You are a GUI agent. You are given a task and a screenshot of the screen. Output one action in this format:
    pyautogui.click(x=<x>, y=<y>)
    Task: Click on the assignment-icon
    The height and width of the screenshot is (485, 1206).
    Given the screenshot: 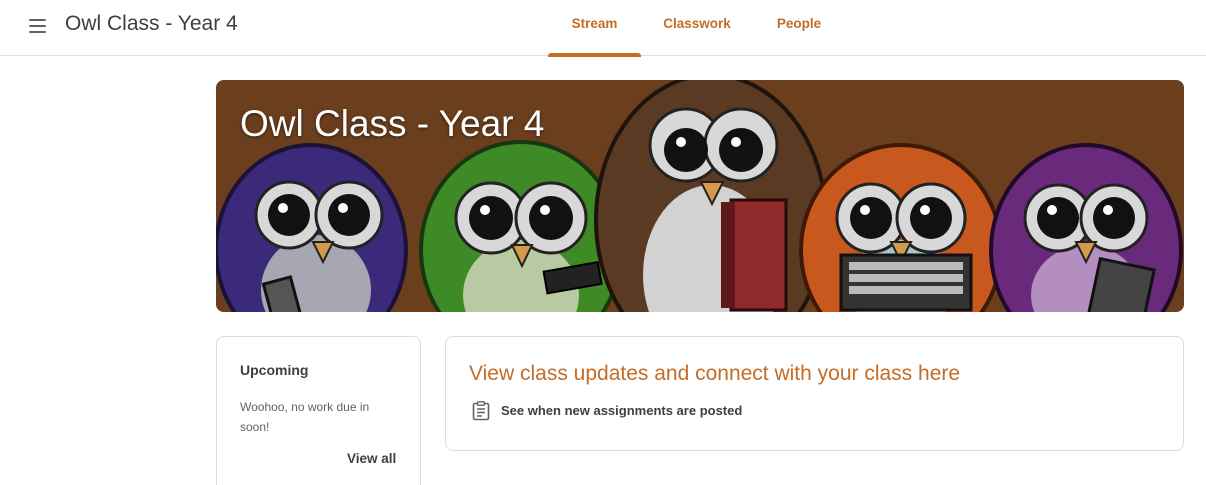 What is the action you would take?
    pyautogui.click(x=481, y=411)
    